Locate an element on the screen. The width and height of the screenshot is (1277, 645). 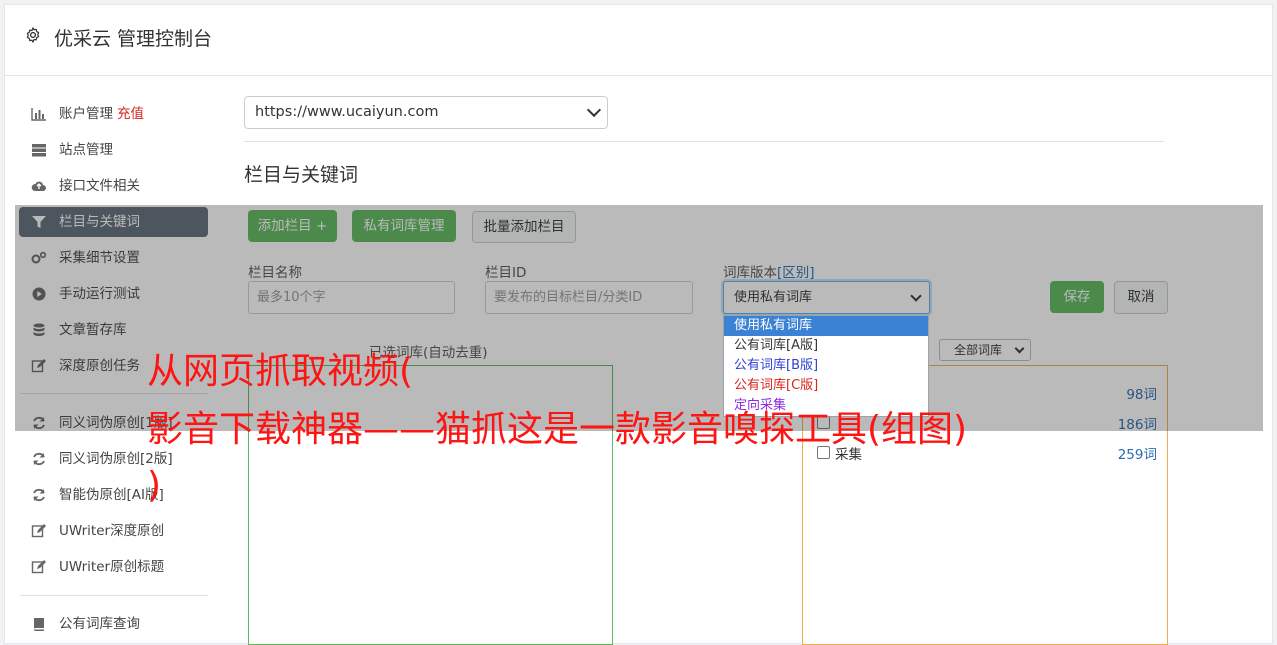
add-column-button: 添加栏目 + is located at coordinates (292, 226).